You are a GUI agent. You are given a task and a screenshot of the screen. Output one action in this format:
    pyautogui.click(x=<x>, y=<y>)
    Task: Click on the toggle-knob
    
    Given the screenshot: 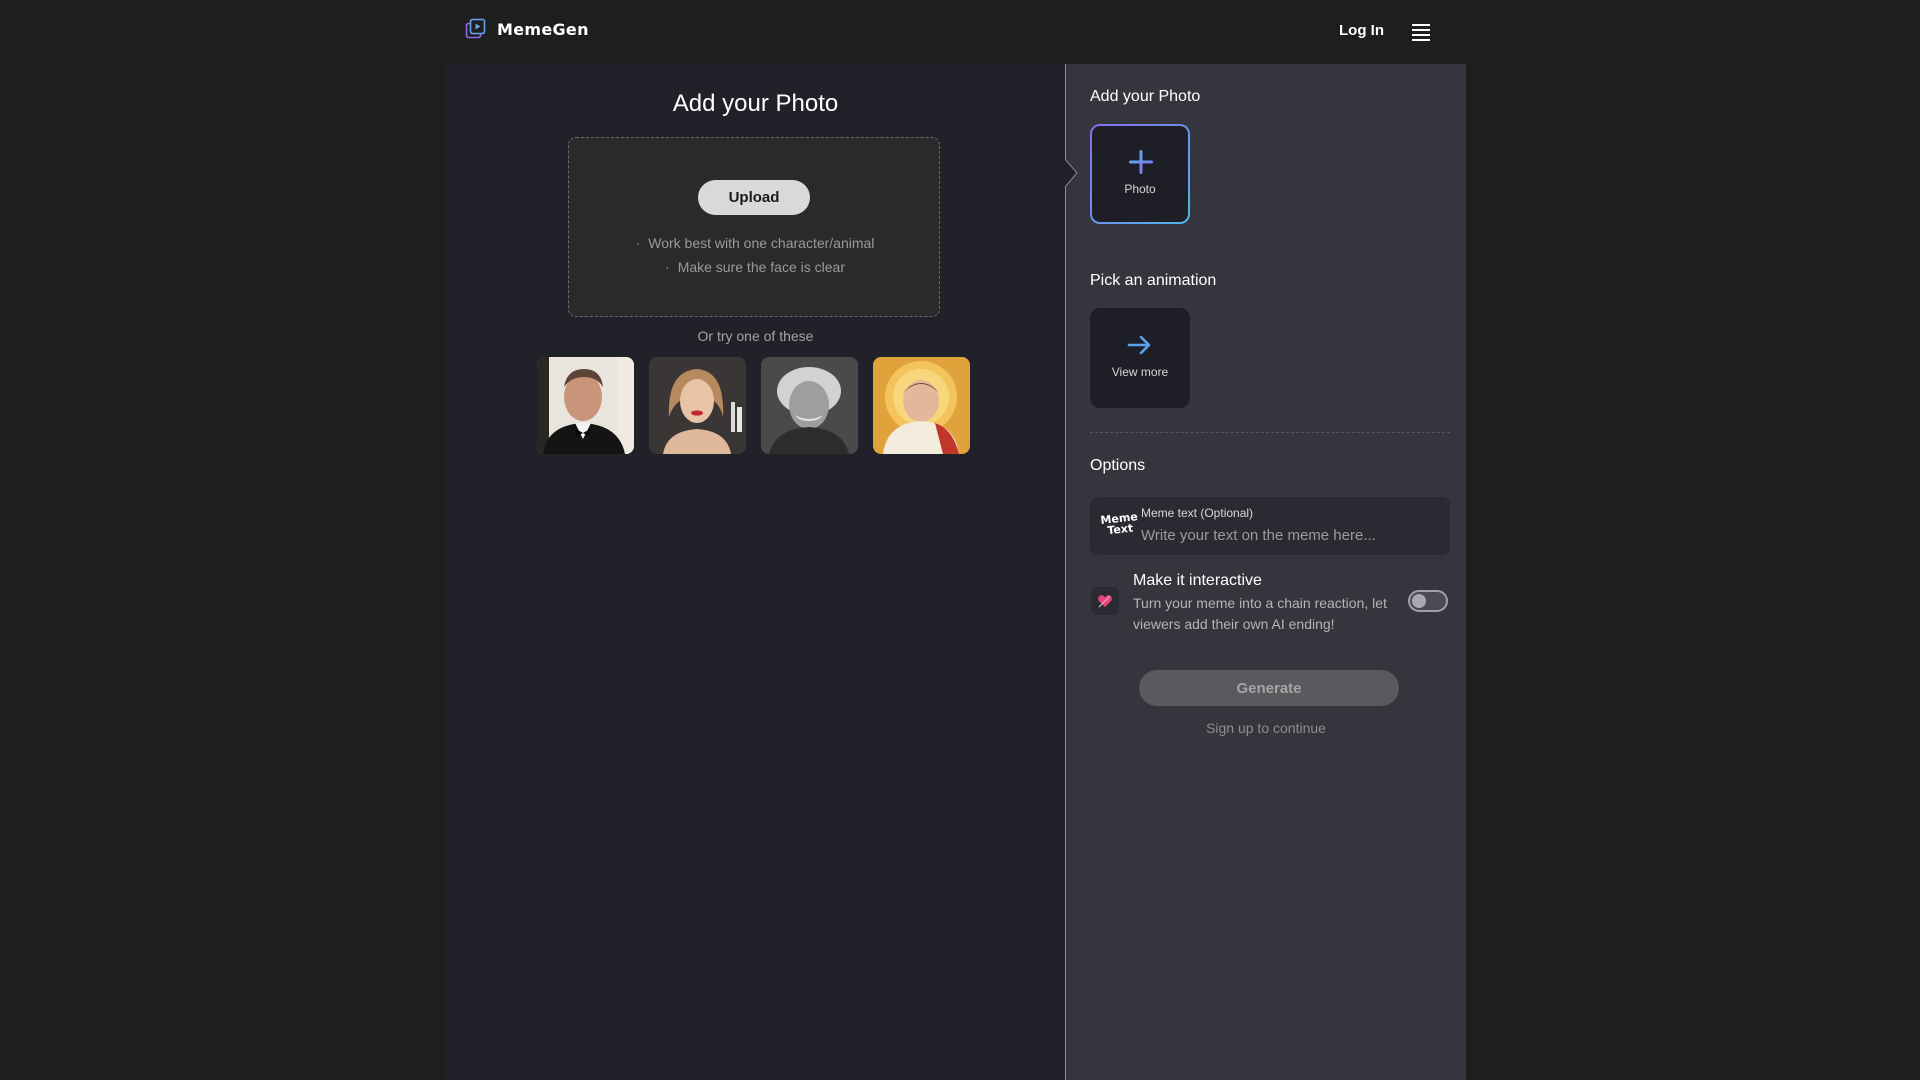 What is the action you would take?
    pyautogui.click(x=1419, y=601)
    